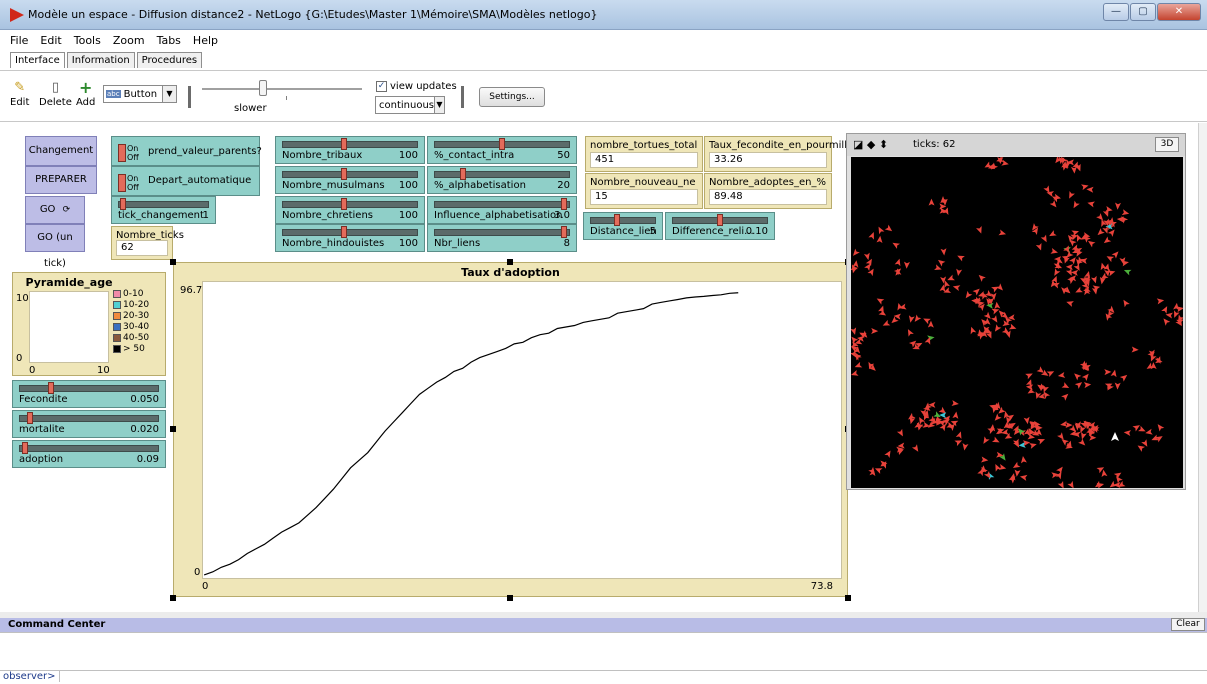 The height and width of the screenshot is (684, 1207). I want to click on delete-tool: ▯ Delete, so click(55, 95).